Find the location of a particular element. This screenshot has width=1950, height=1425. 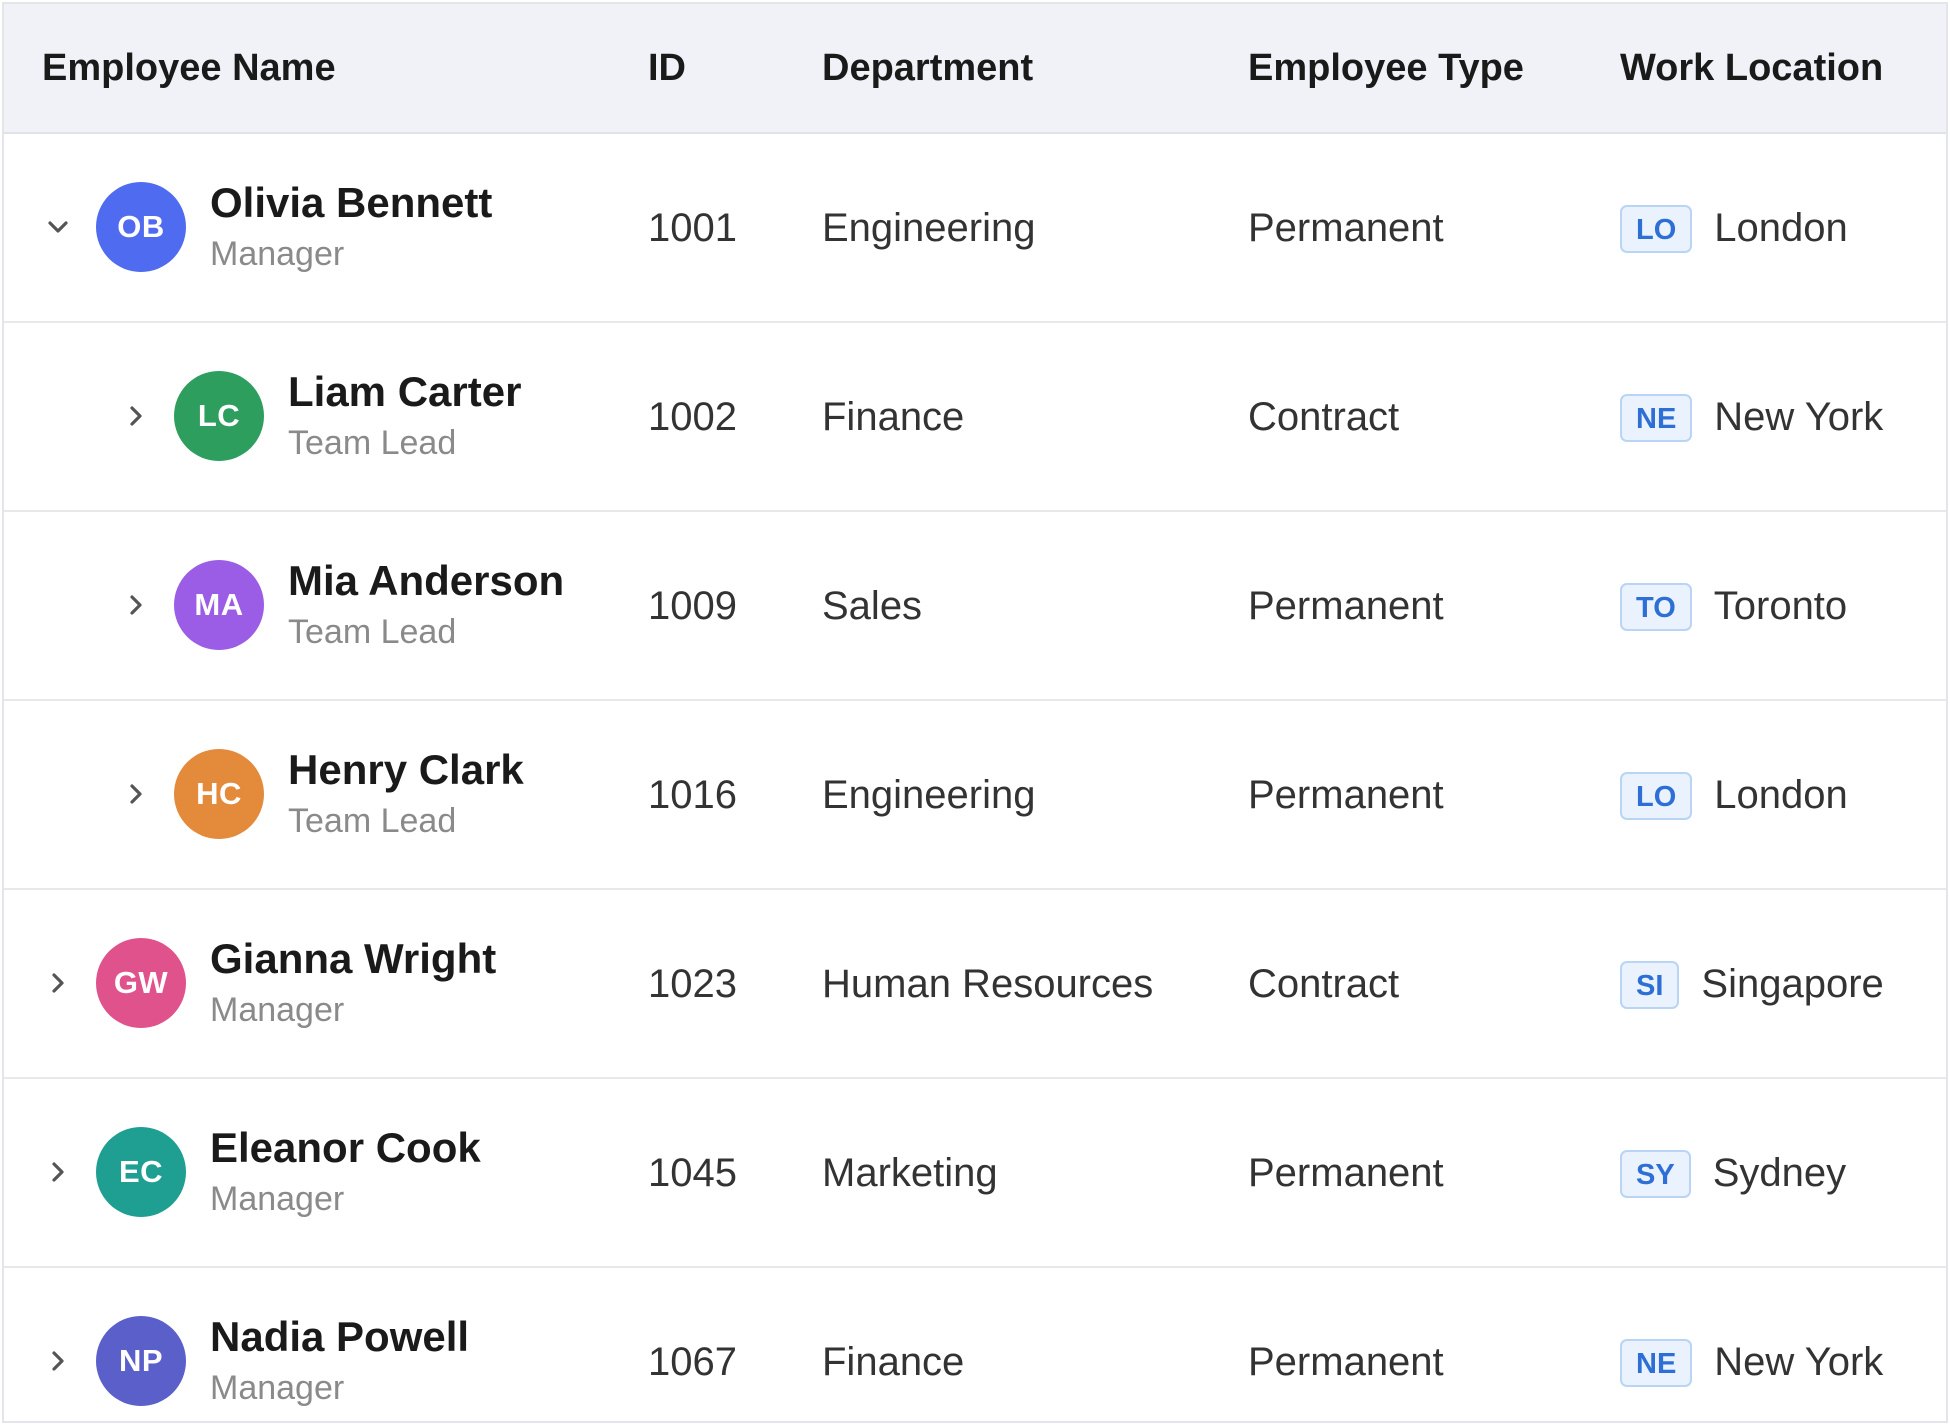

employee-department: Marketing is located at coordinates (910, 1173).